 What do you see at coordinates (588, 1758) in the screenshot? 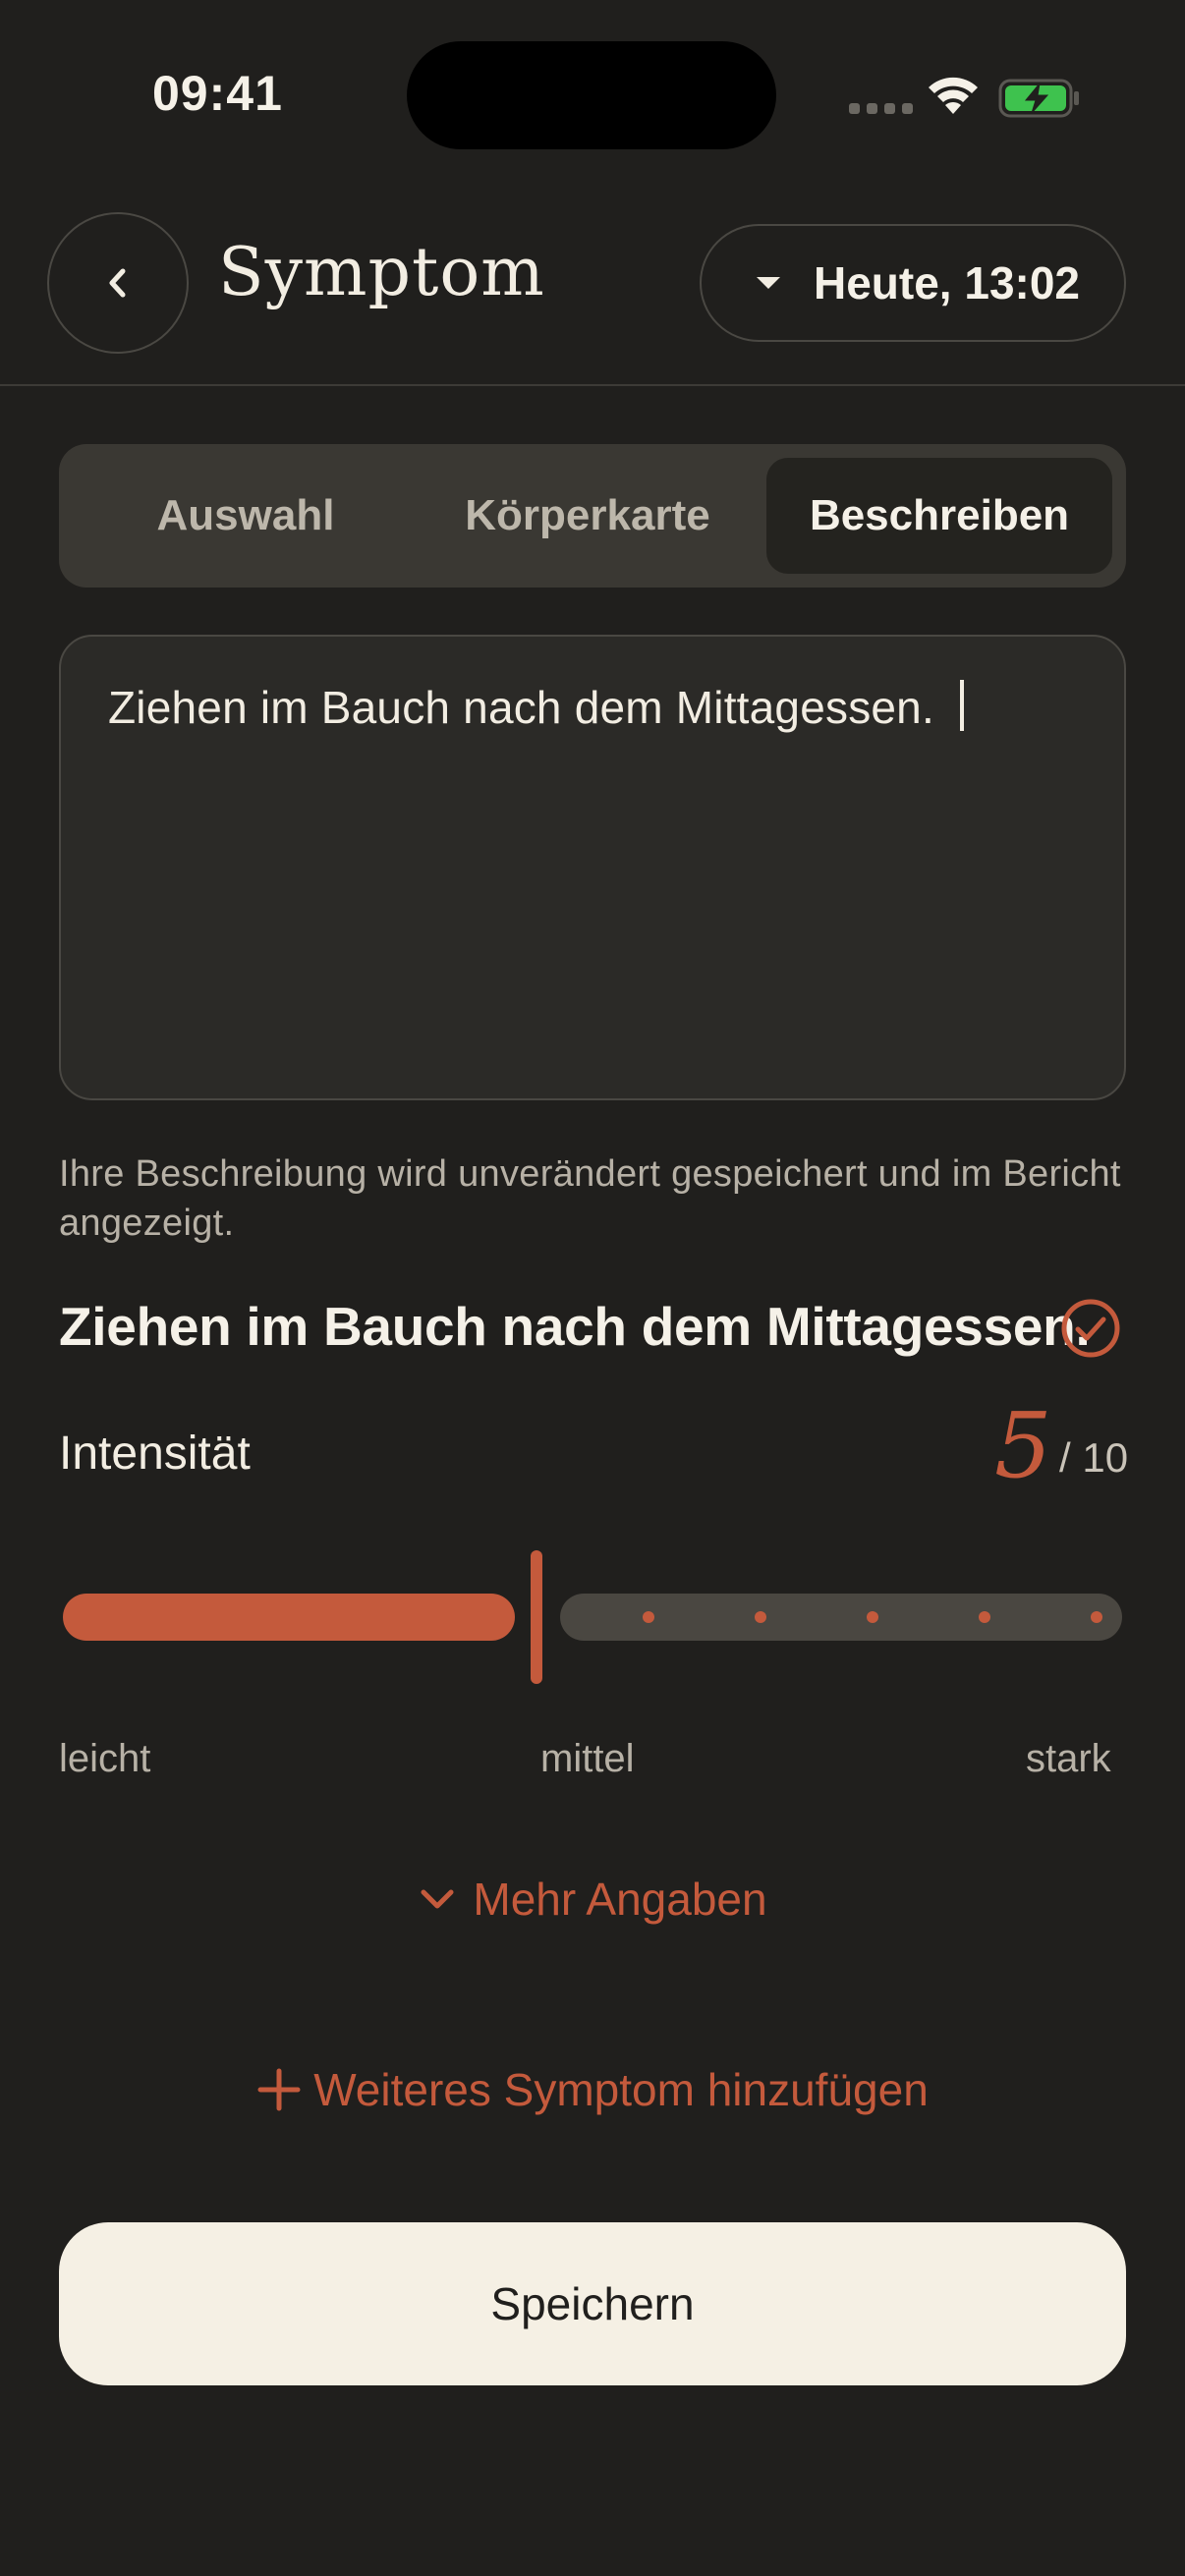
I see `scale-label-mid: mittel` at bounding box center [588, 1758].